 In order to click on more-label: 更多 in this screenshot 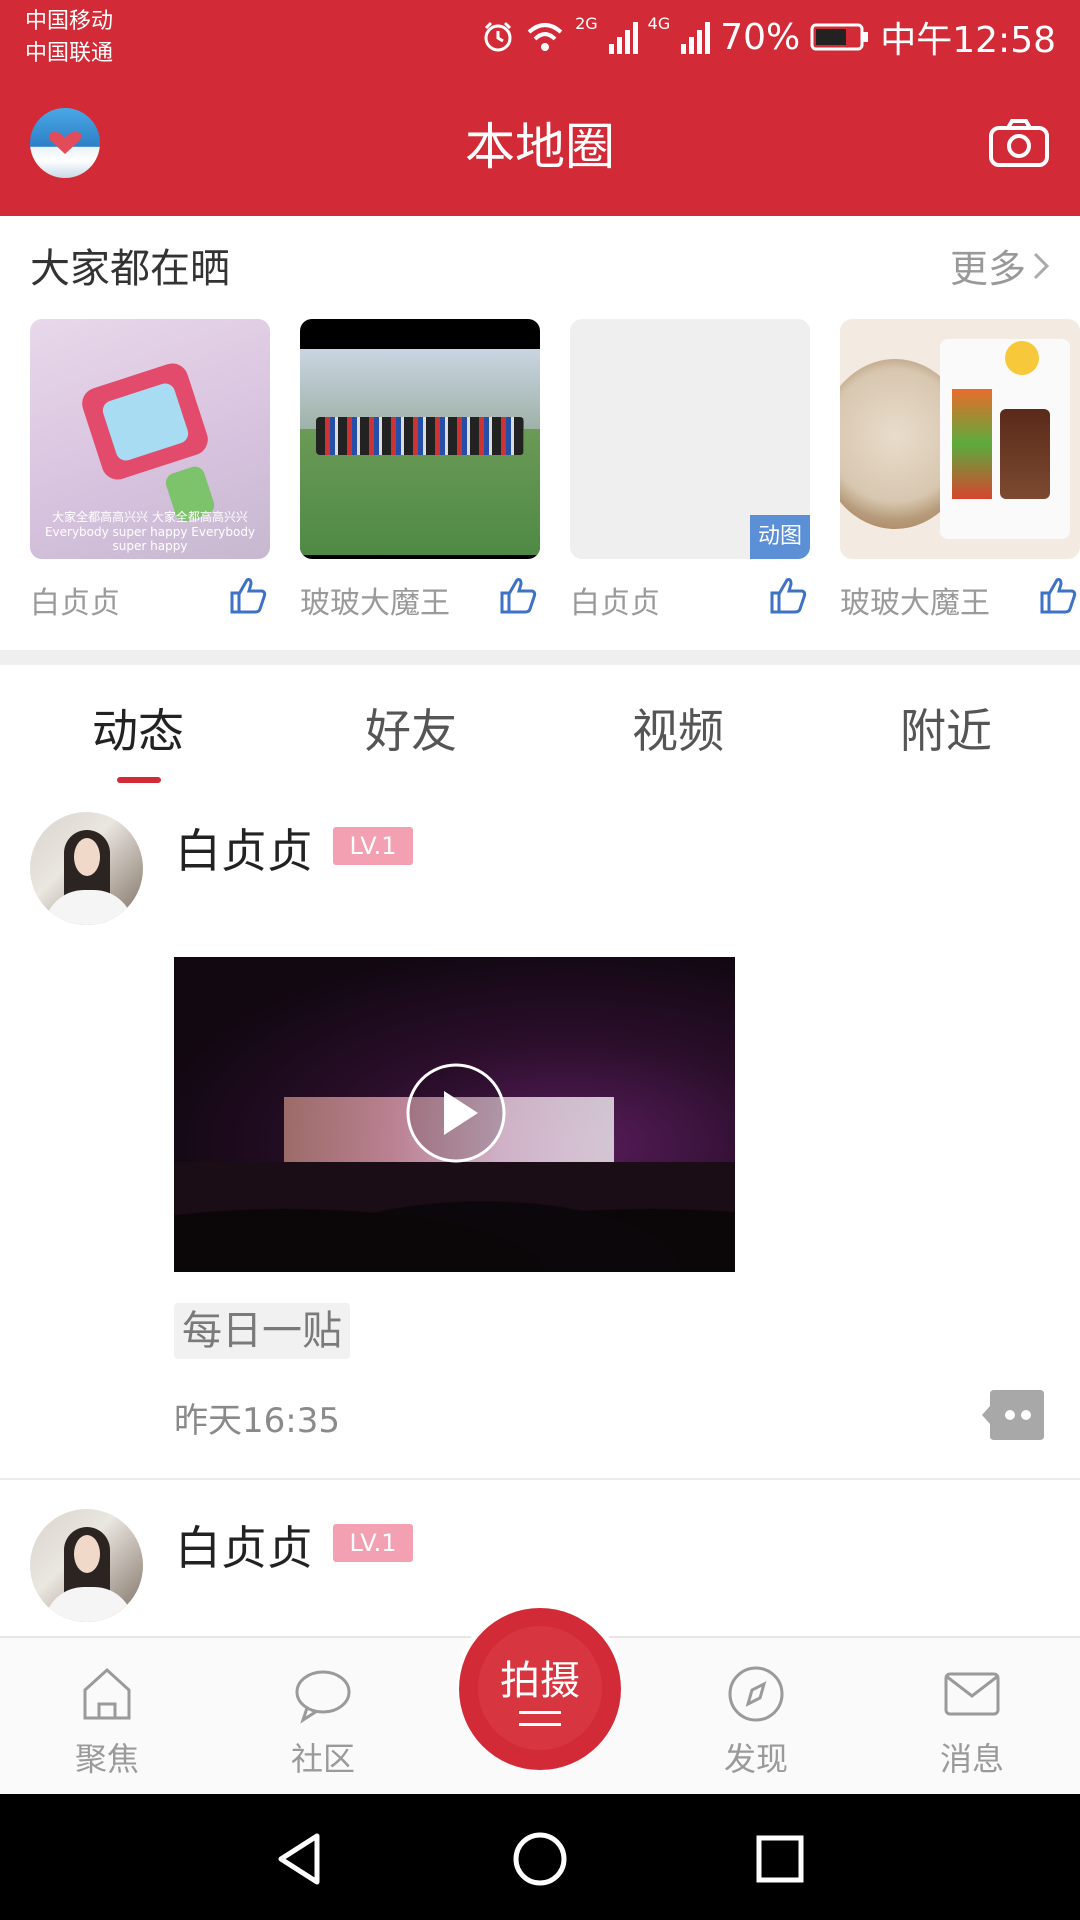, I will do `click(987, 269)`.